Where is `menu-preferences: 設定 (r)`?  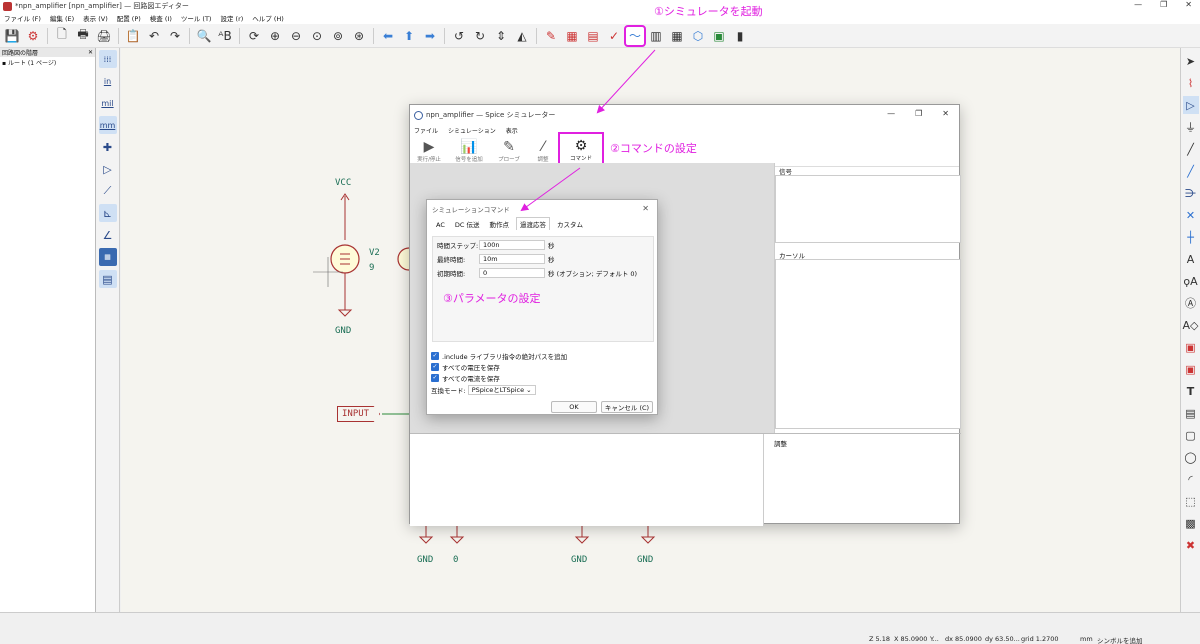 menu-preferences: 設定 (r) is located at coordinates (231, 18).